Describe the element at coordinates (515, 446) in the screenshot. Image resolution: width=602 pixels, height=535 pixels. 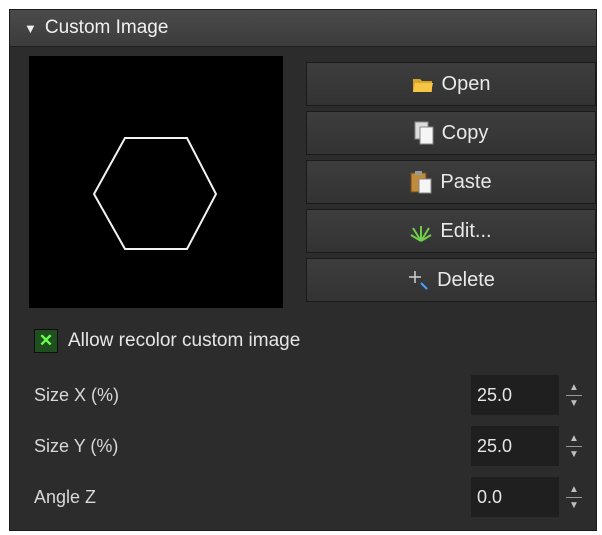
I see `size-y-input: 25.0` at that location.